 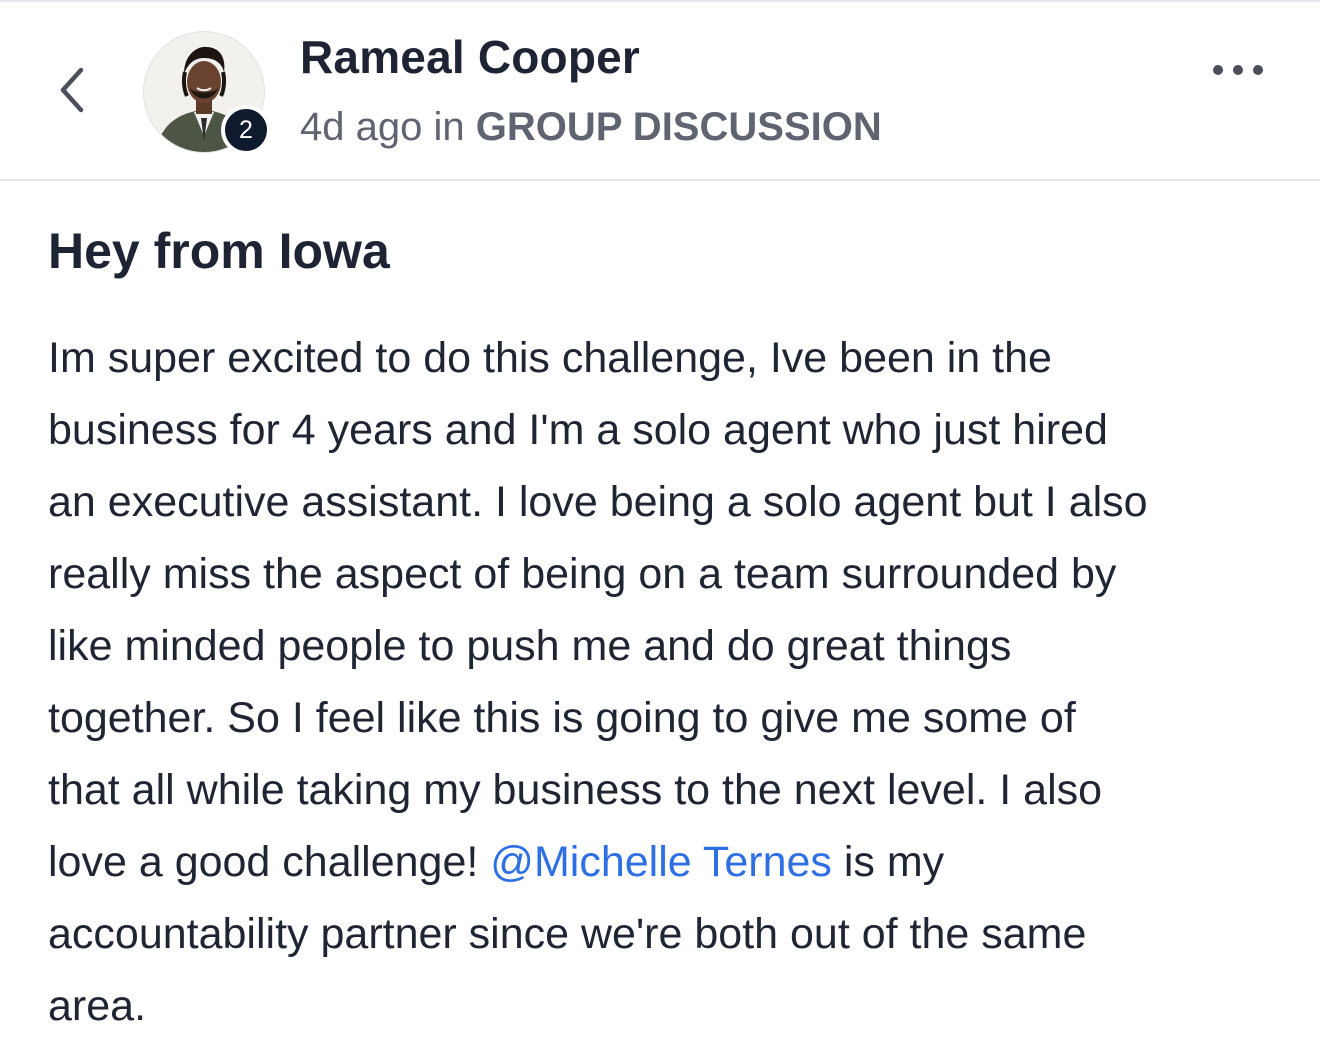 I want to click on chevron-left-icon, so click(x=72, y=92).